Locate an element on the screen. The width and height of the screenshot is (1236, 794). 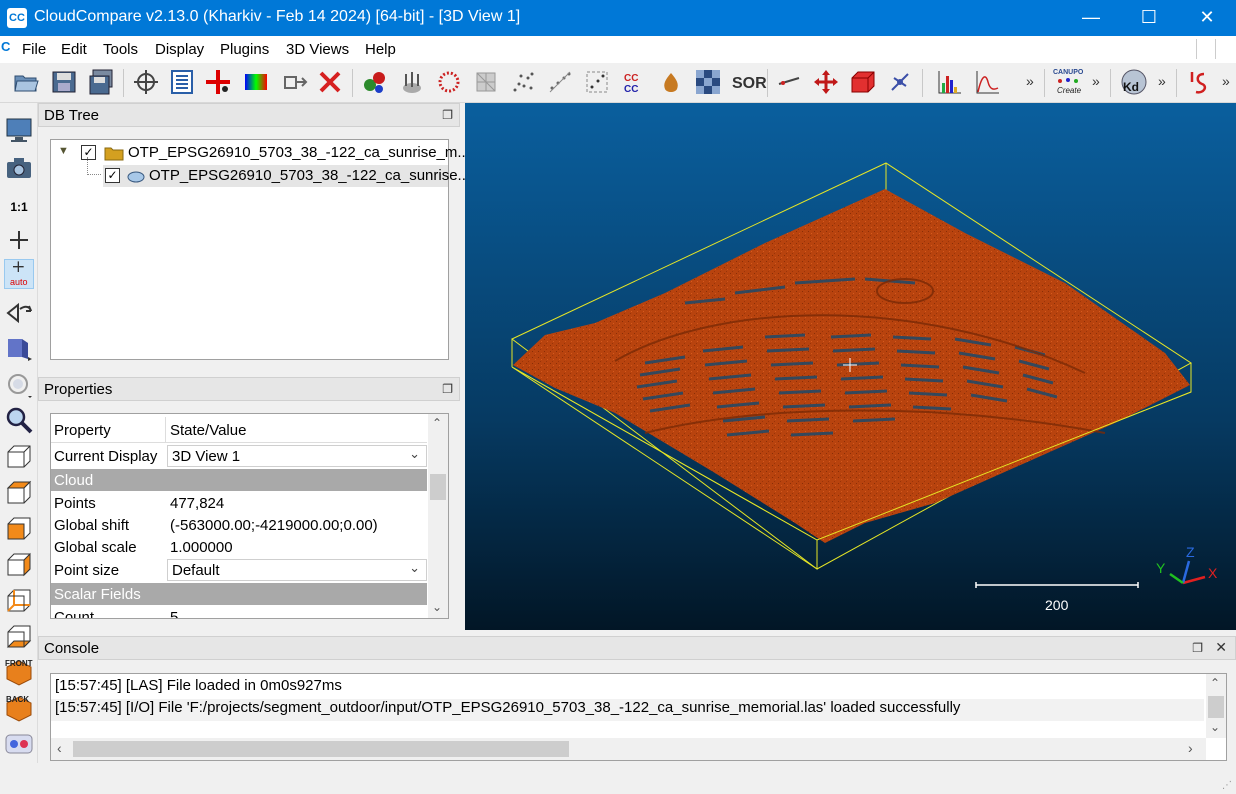
app-menu-icon: C is located at coordinates (5, 46).